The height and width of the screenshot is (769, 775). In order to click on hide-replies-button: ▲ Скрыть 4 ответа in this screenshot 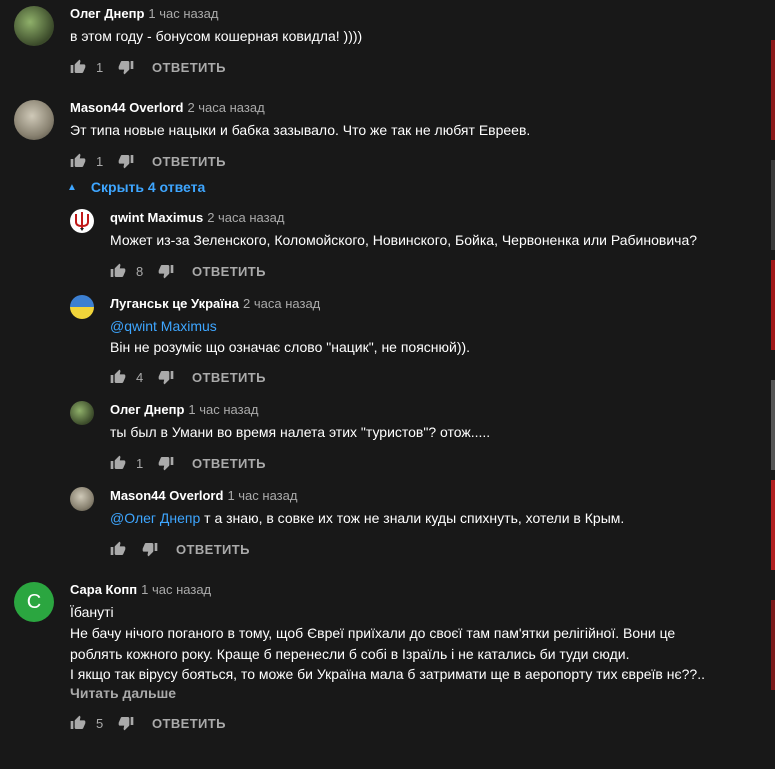, I will do `click(136, 187)`.